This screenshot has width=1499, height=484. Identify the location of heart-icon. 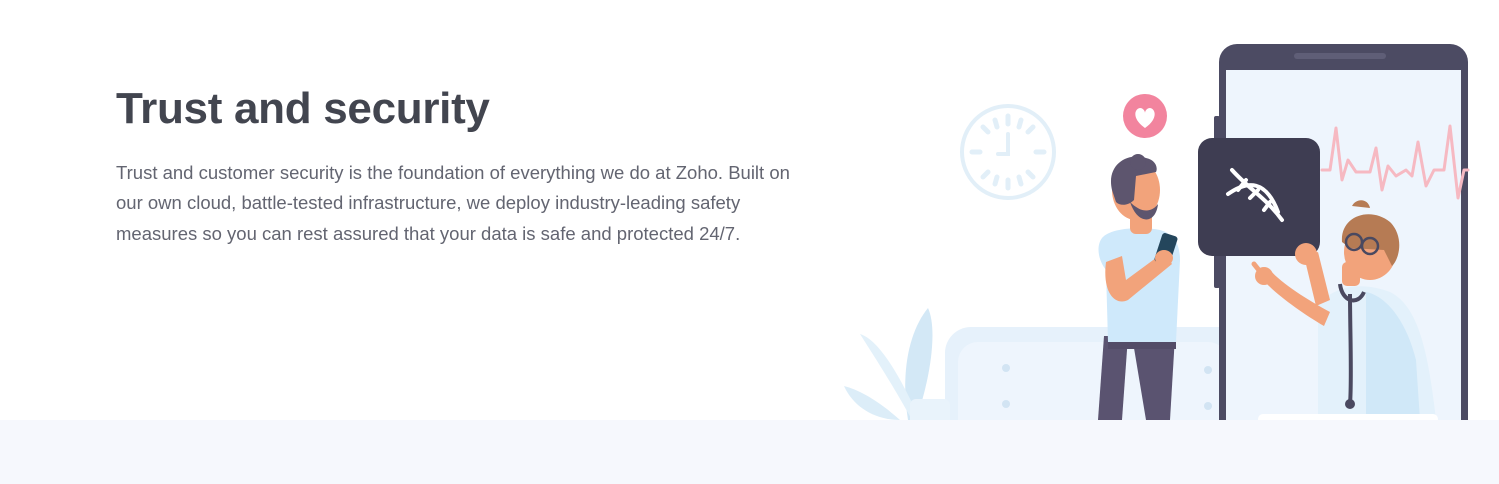
(1145, 116).